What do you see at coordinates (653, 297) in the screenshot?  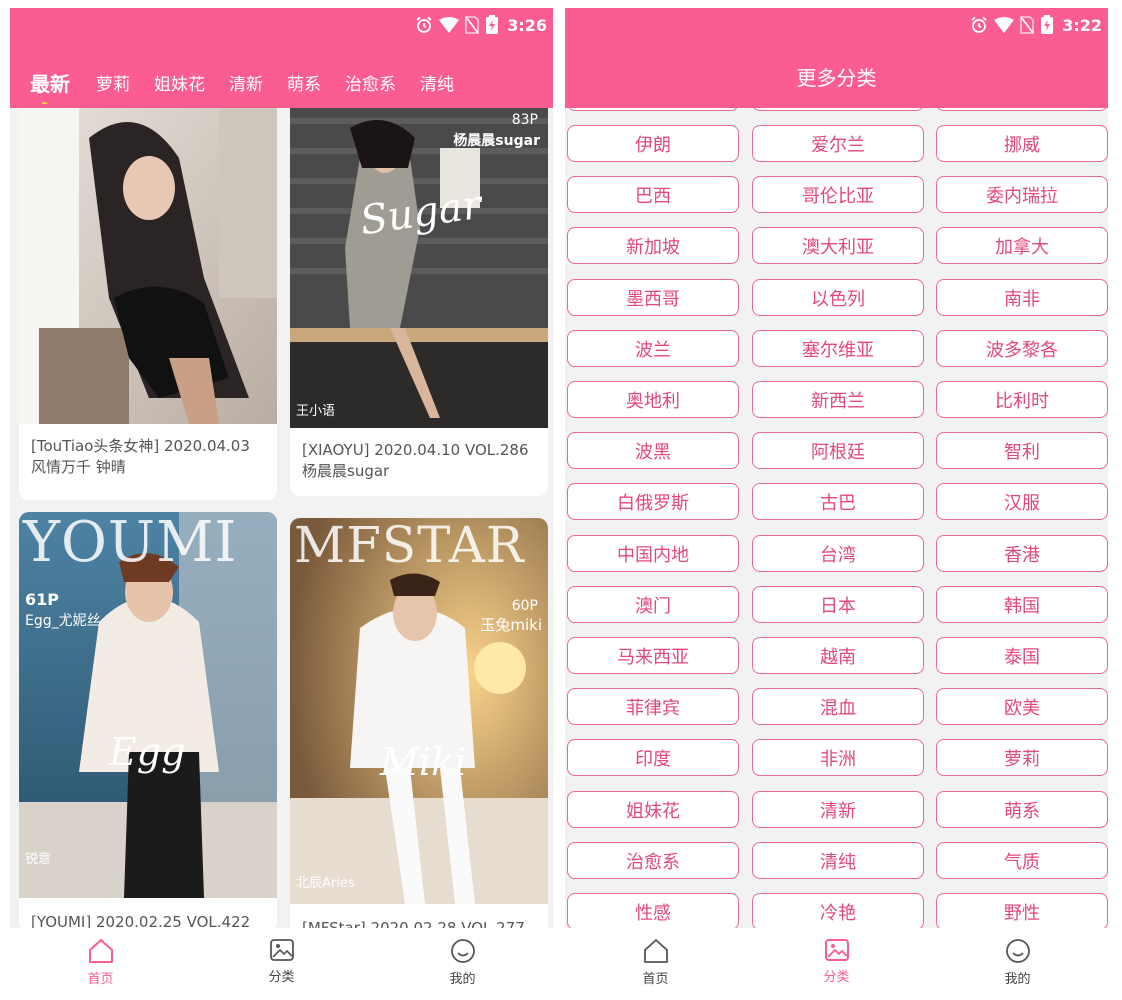 I see `category-button: 墨西哥` at bounding box center [653, 297].